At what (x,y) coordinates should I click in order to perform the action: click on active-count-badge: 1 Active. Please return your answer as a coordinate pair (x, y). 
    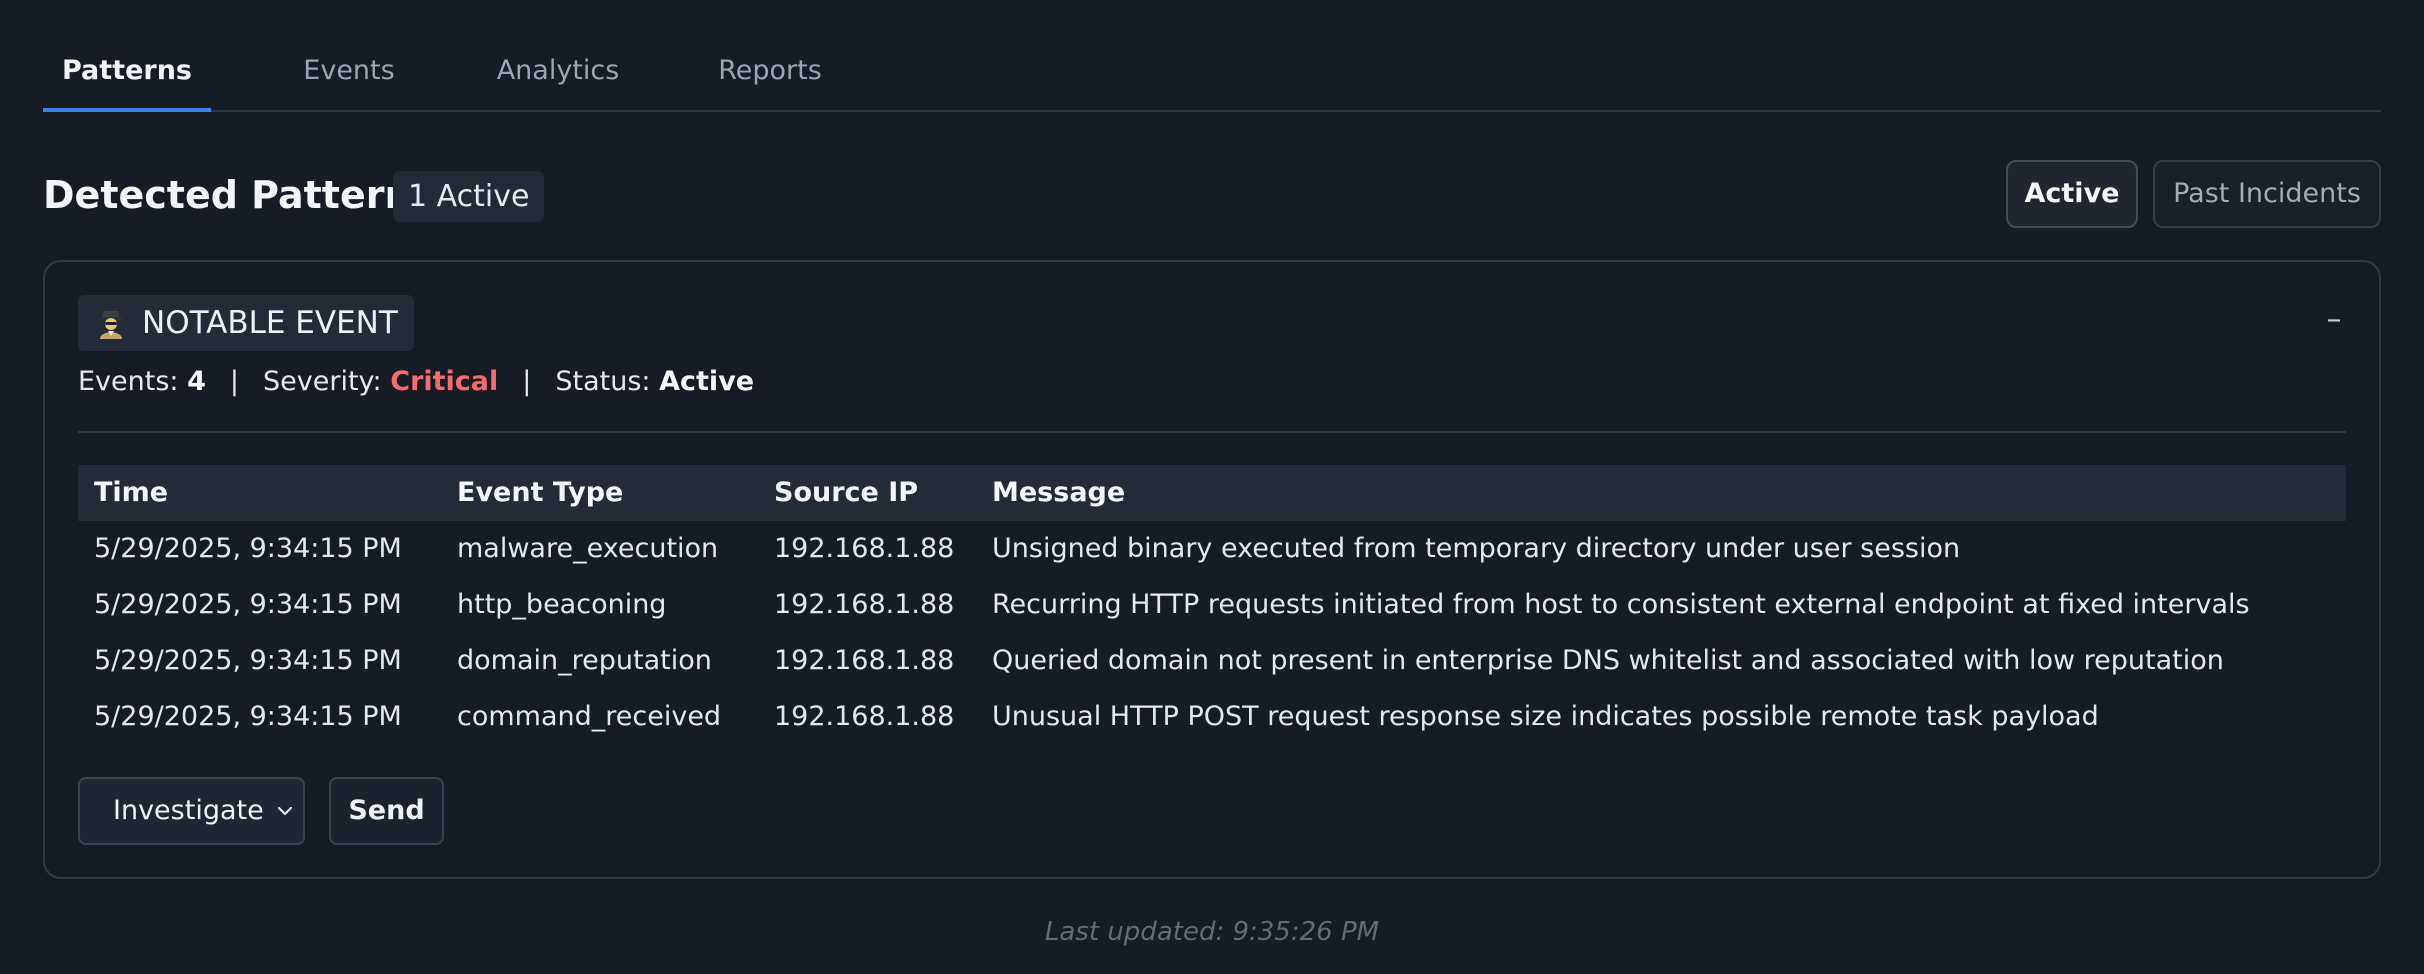
    Looking at the image, I should click on (469, 196).